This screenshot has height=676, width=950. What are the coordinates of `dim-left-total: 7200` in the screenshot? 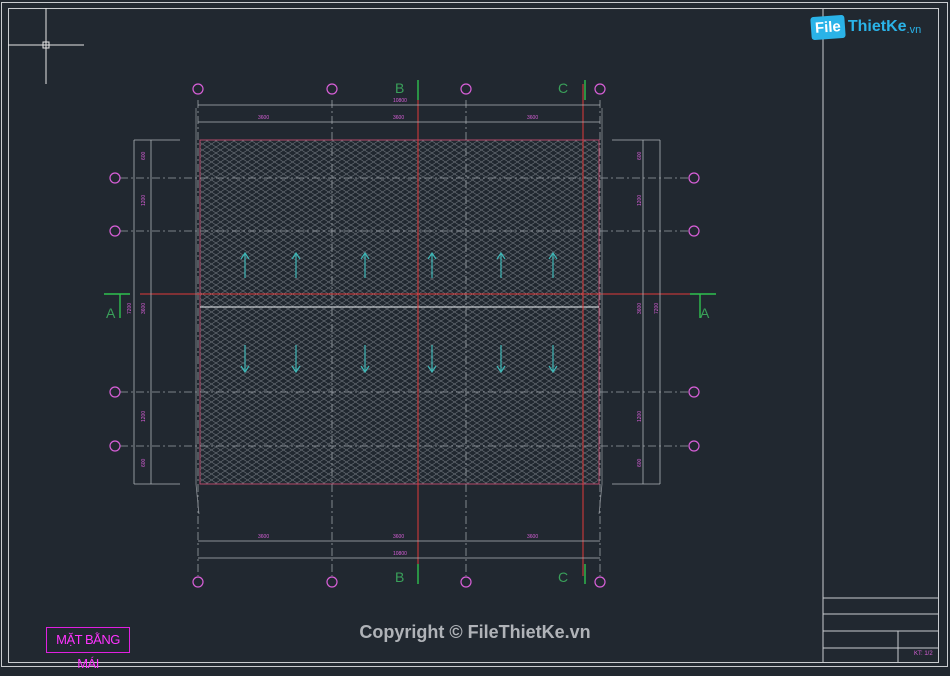 It's located at (130, 308).